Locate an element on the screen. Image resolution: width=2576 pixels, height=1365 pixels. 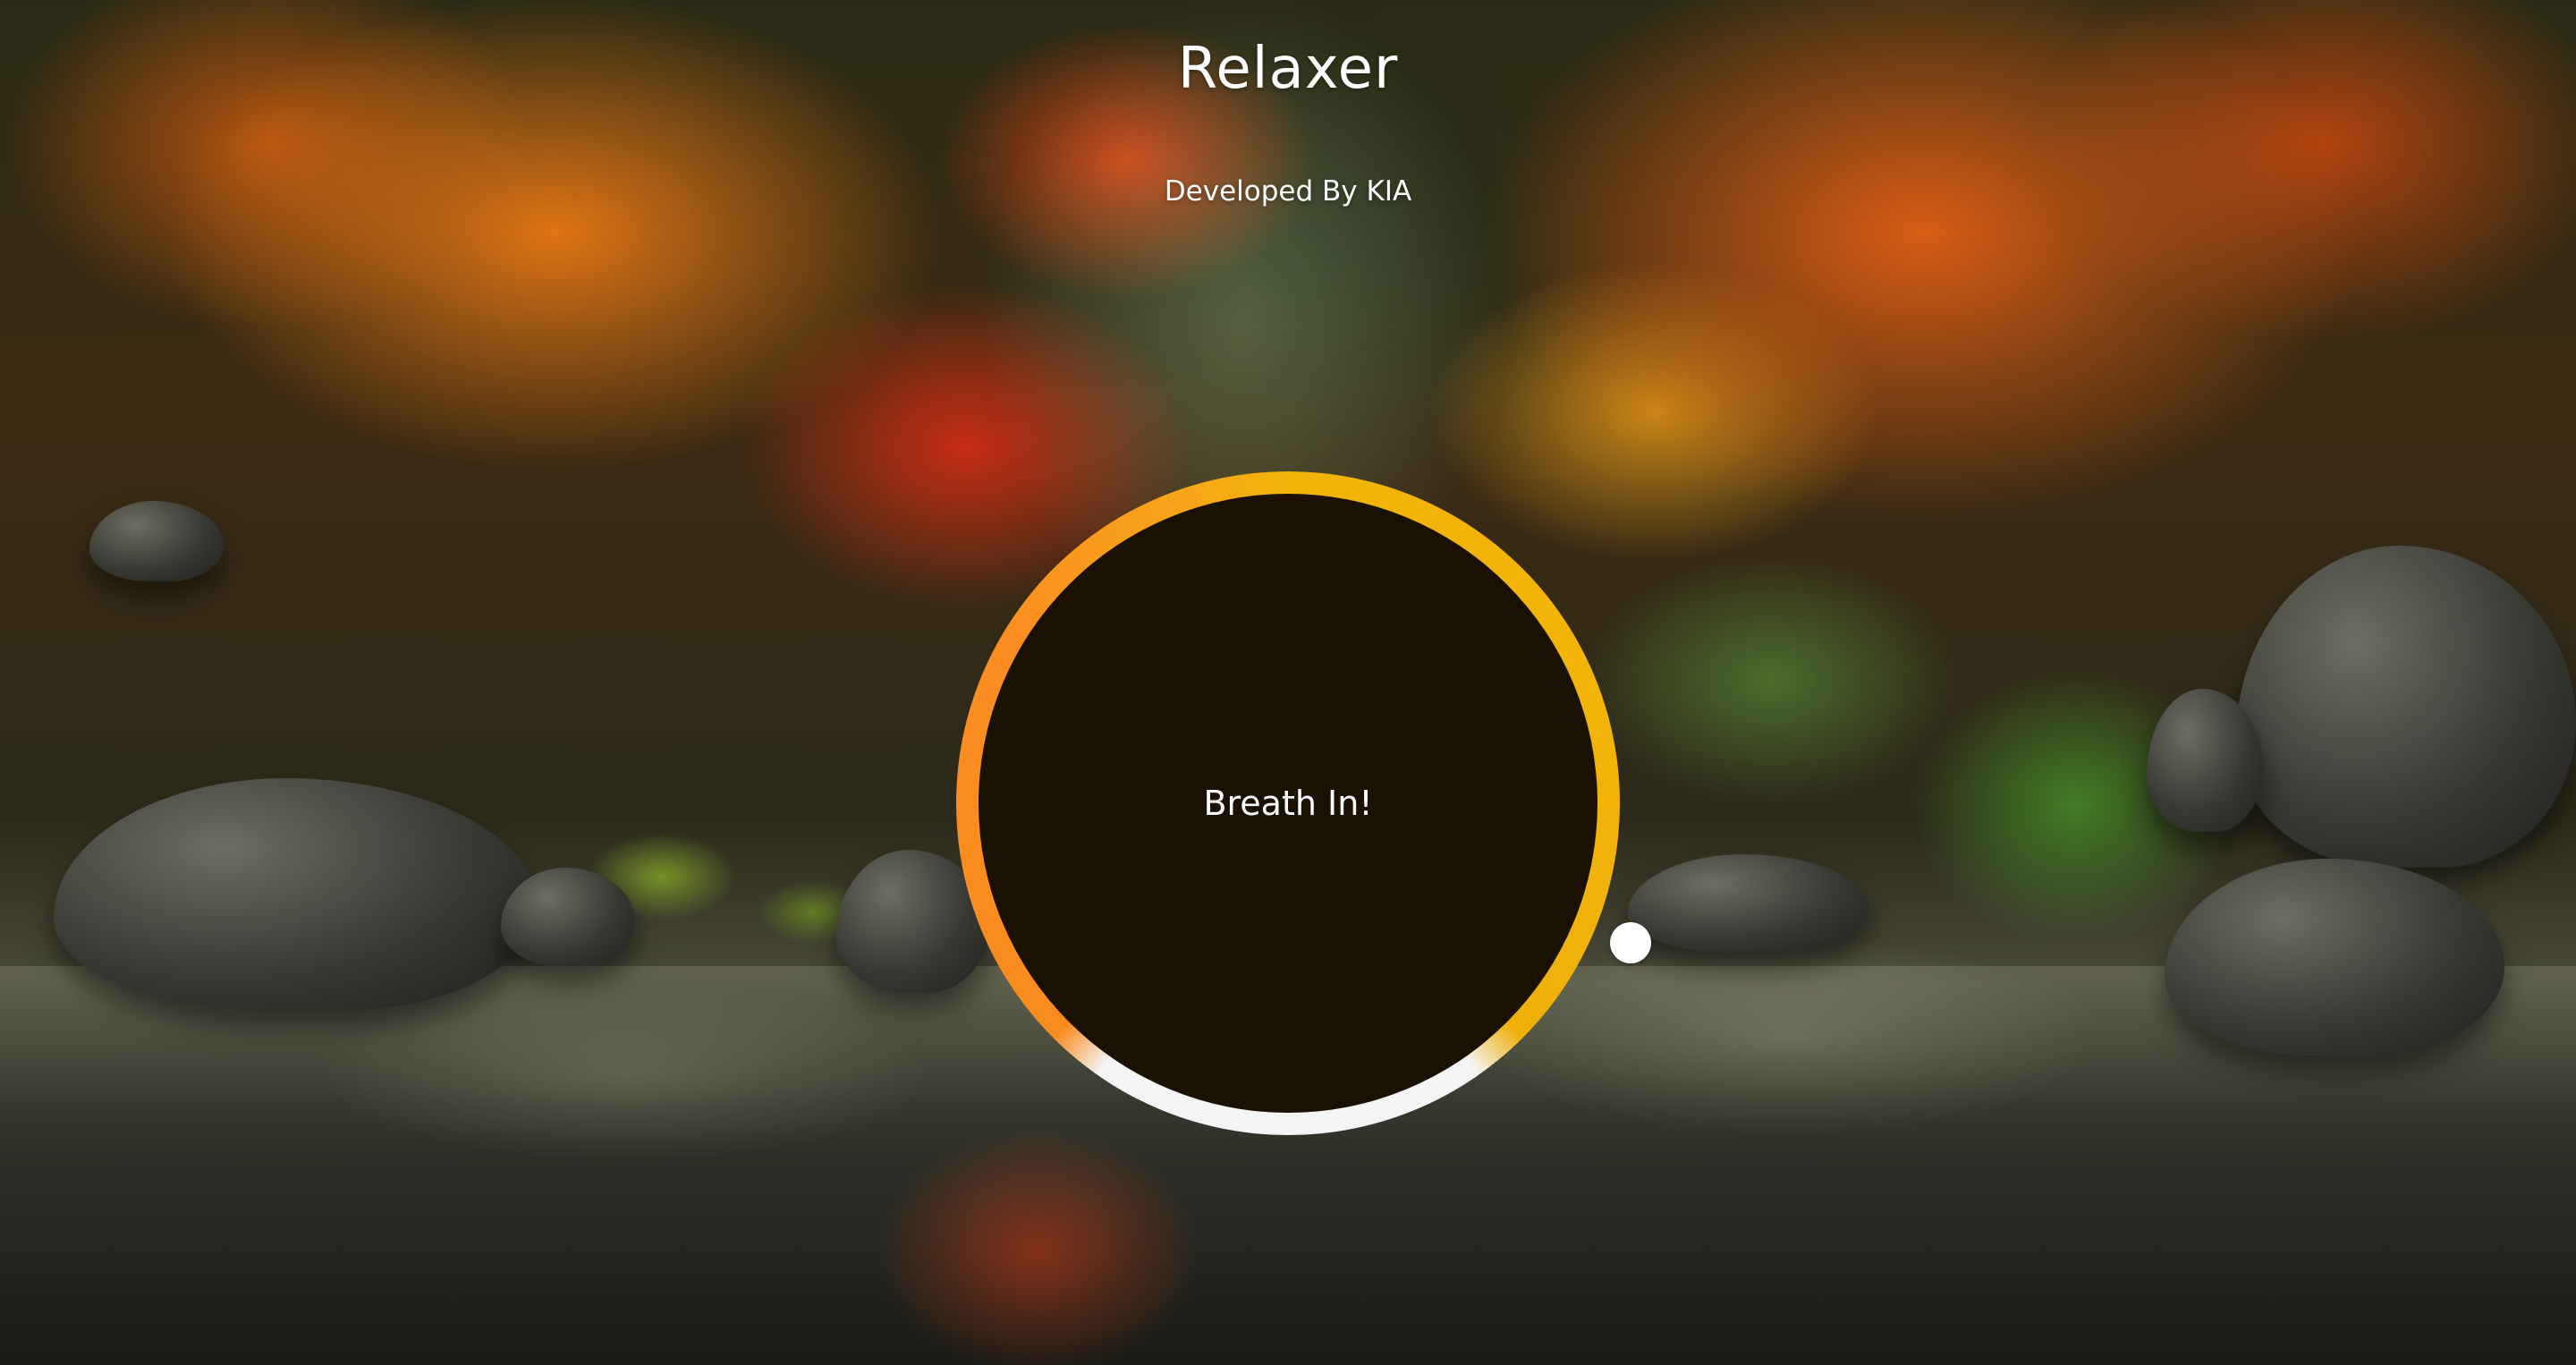
breath-instruction: Breath In! is located at coordinates (1288, 803).